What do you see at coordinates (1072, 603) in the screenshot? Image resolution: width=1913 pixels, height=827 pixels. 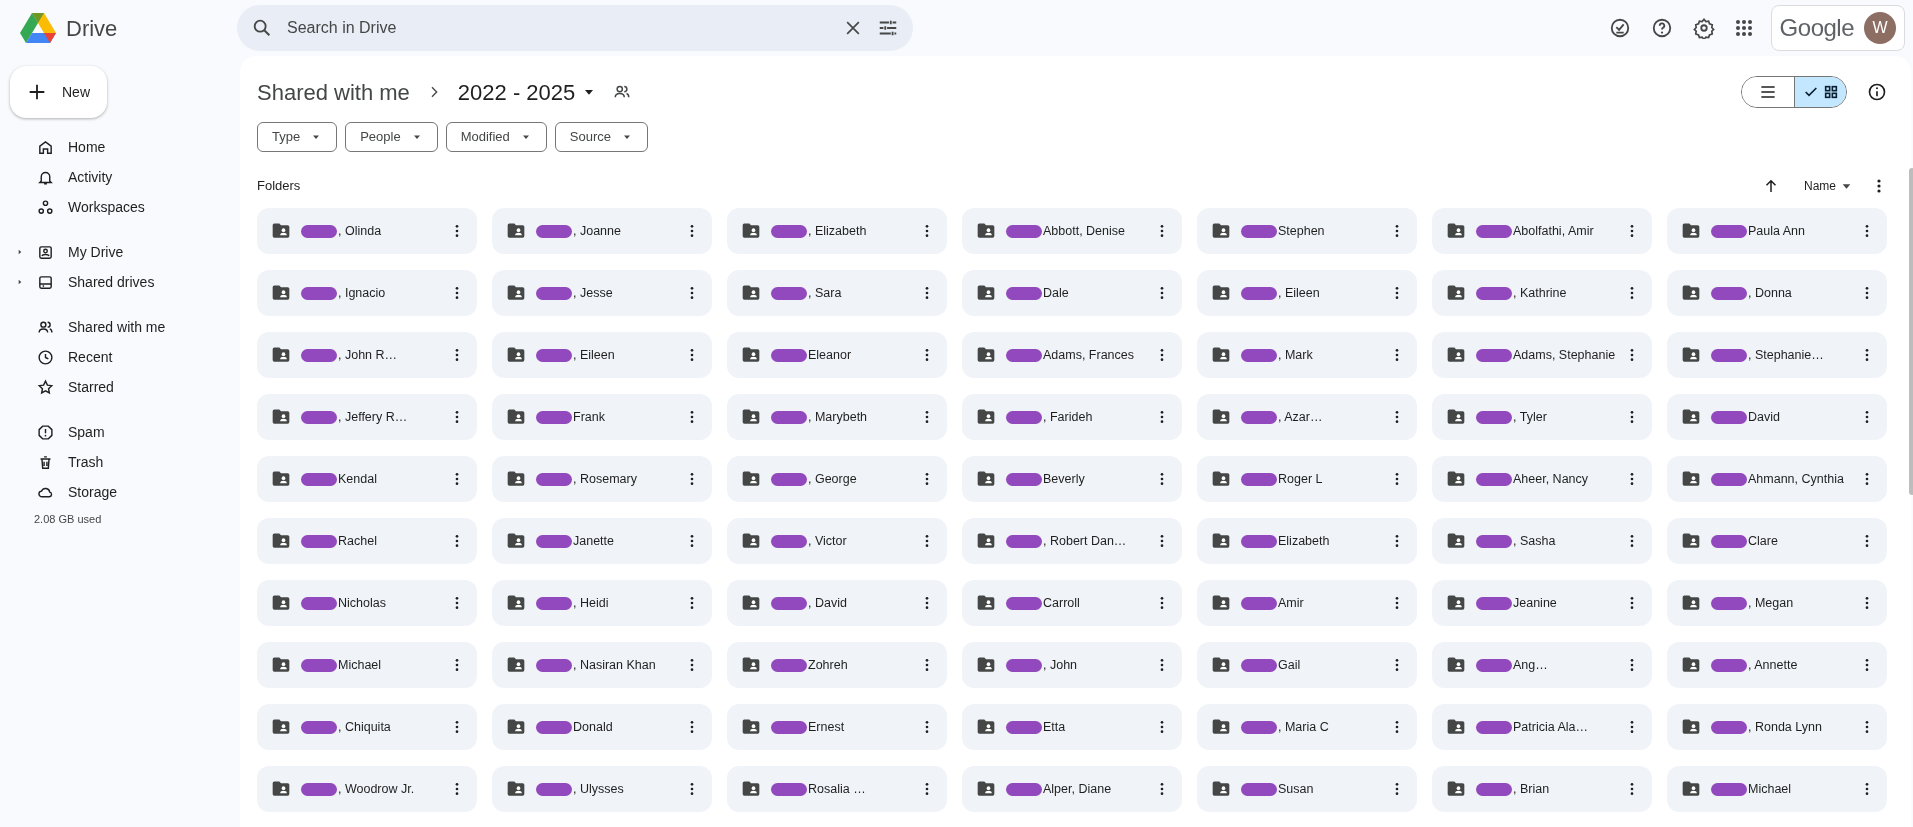 I see `folder-card: Carroll` at bounding box center [1072, 603].